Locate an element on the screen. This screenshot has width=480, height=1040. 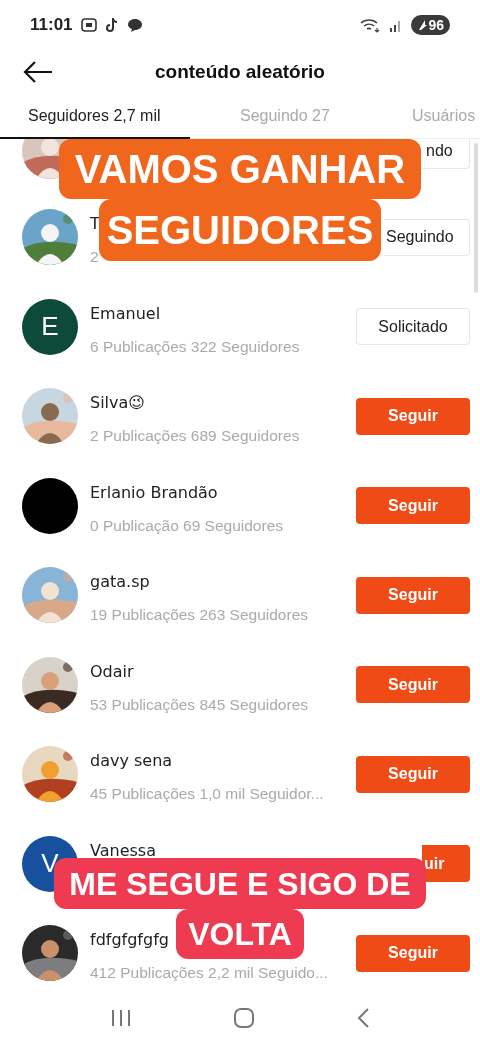
user-stats: 2 is located at coordinates (94, 257).